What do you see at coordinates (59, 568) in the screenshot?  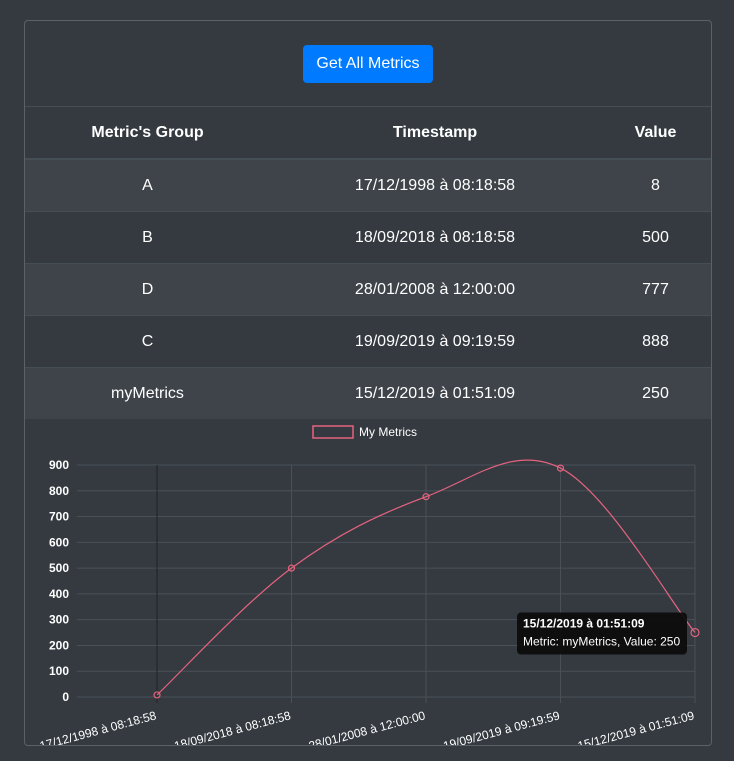 I see `y-tick-label: 500` at bounding box center [59, 568].